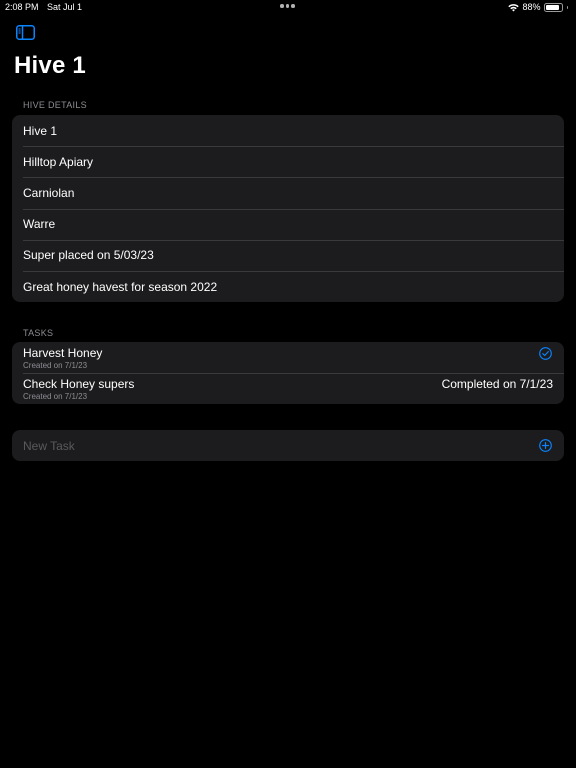 The image size is (576, 768). What do you see at coordinates (545, 353) in the screenshot?
I see `checkmark-circle-icon` at bounding box center [545, 353].